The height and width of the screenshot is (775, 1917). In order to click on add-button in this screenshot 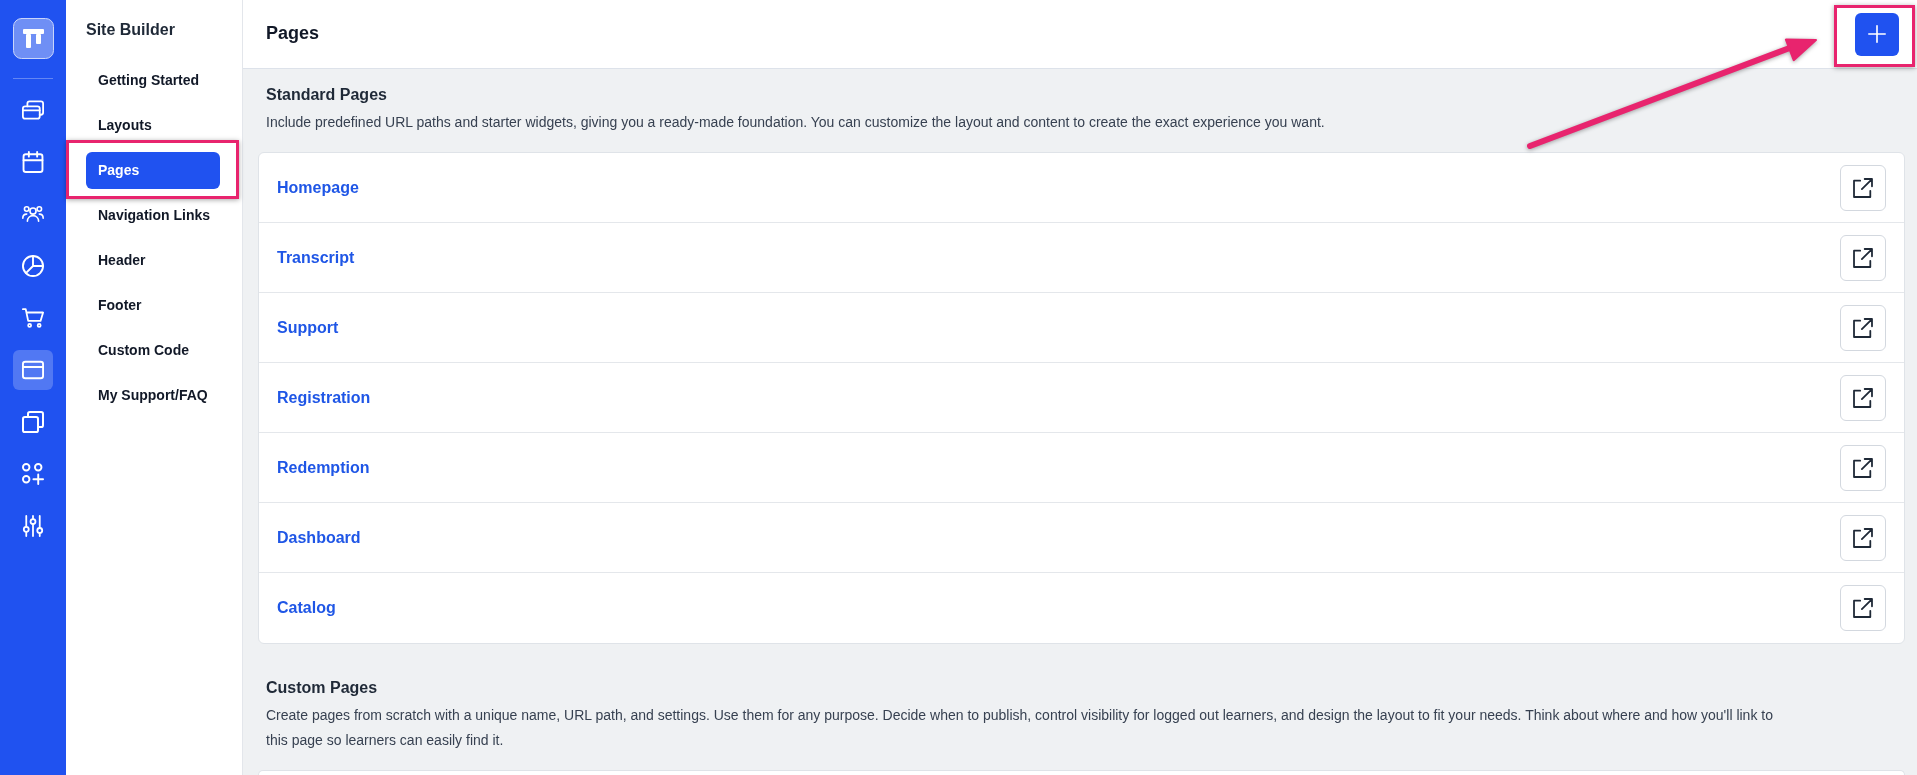, I will do `click(1877, 34)`.